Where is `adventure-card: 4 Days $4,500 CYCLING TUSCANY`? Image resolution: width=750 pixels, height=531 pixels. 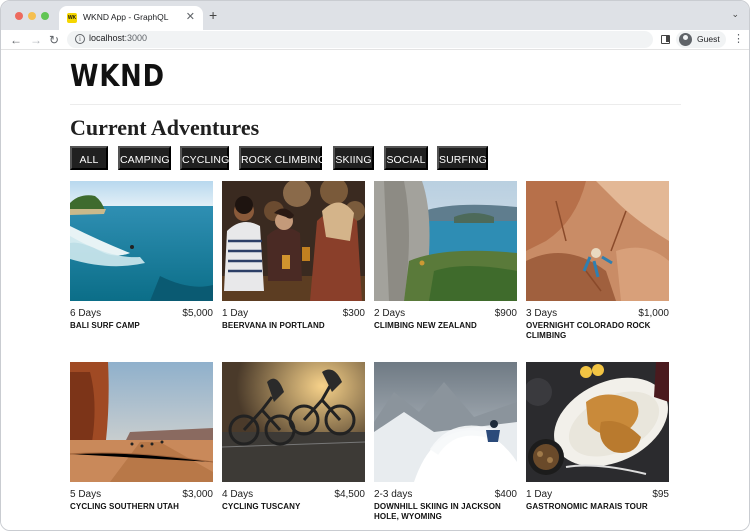 adventure-card: 4 Days $4,500 CYCLING TUSCANY is located at coordinates (293, 444).